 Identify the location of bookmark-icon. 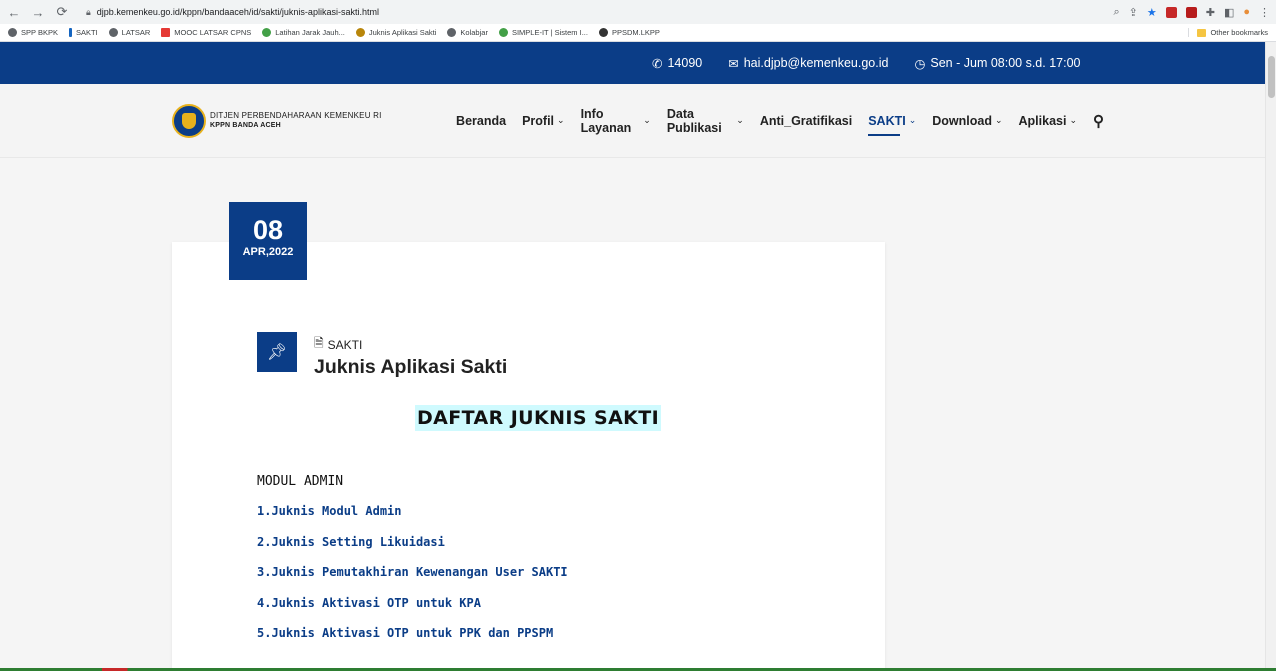
(70, 32).